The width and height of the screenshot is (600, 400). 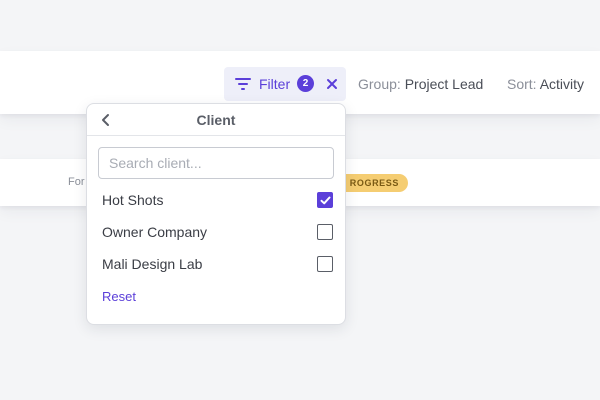 I want to click on group-label: Group:, so click(x=379, y=84).